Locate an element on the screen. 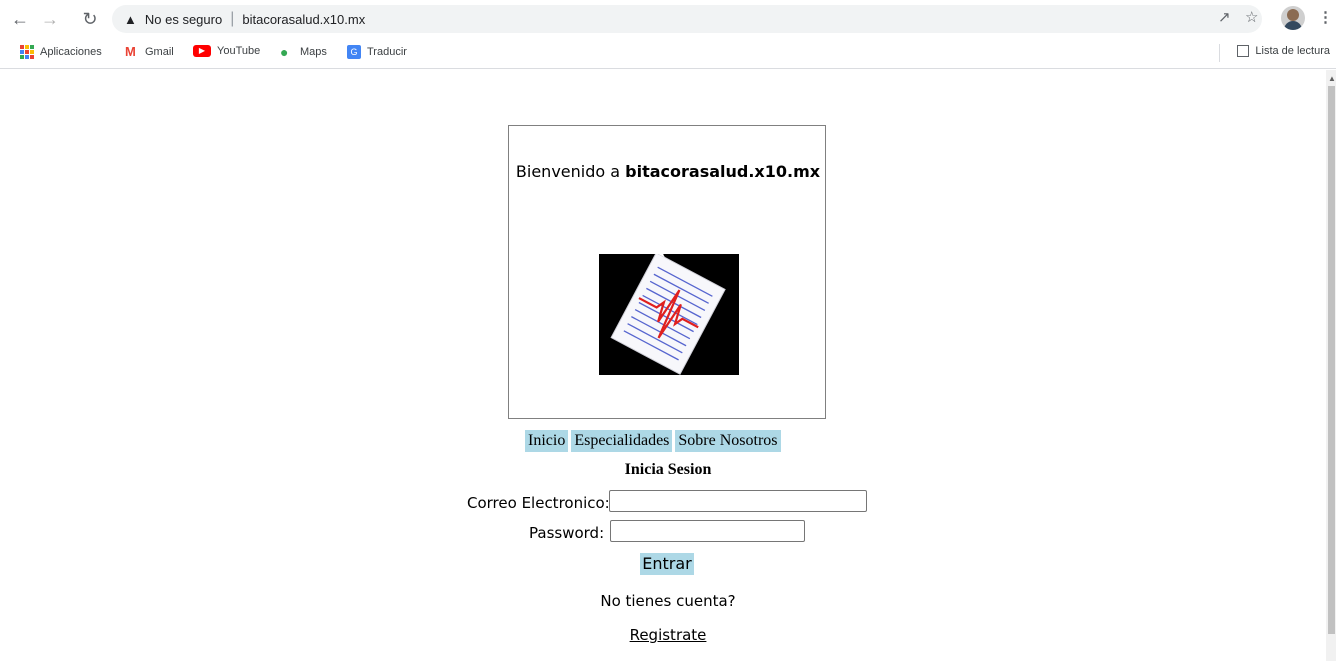 This screenshot has height=661, width=1336. warning-icon: ▲ is located at coordinates (130, 19).